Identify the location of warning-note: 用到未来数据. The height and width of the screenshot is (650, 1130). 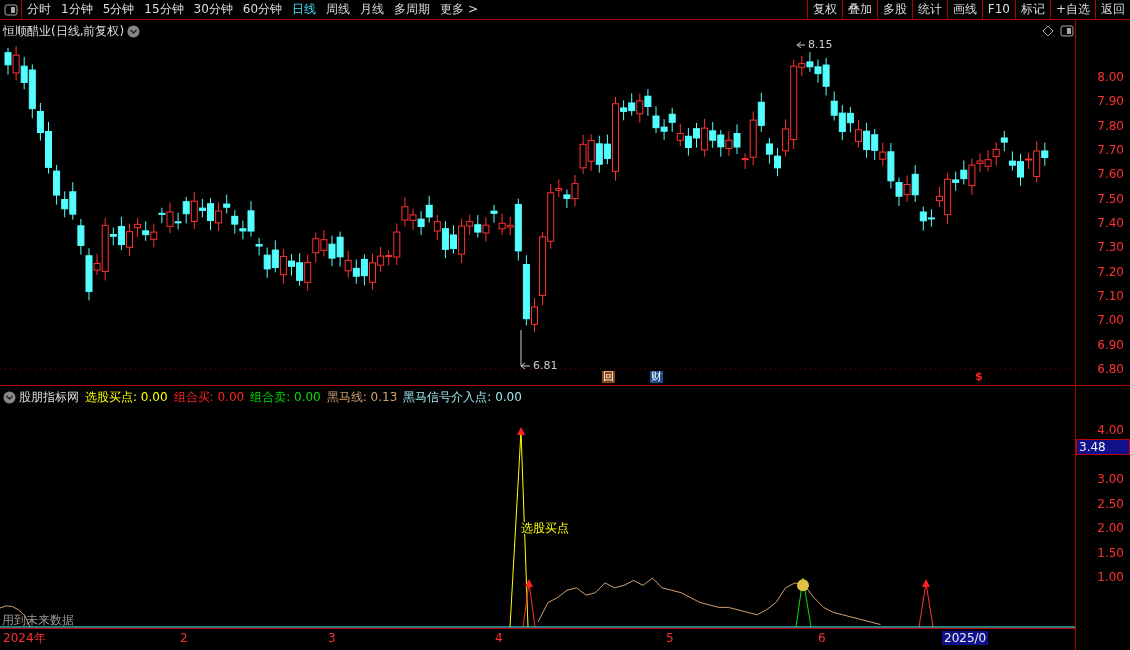
(38, 620).